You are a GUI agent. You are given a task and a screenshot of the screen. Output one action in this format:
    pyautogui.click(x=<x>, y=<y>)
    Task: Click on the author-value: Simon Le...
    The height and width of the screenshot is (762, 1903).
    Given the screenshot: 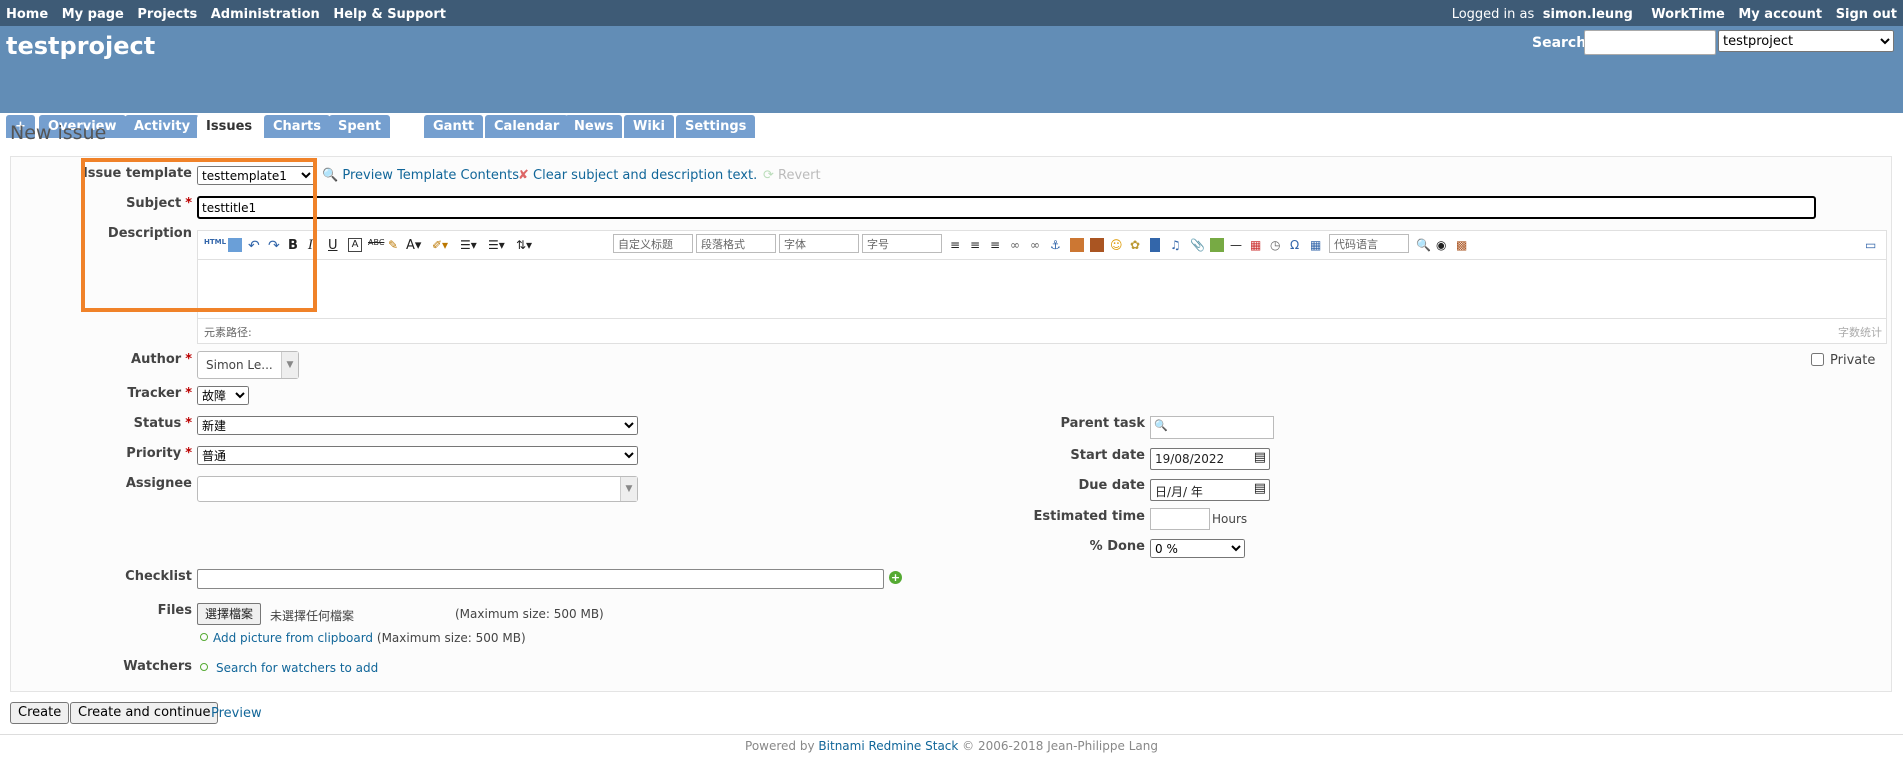 What is the action you would take?
    pyautogui.click(x=239, y=365)
    